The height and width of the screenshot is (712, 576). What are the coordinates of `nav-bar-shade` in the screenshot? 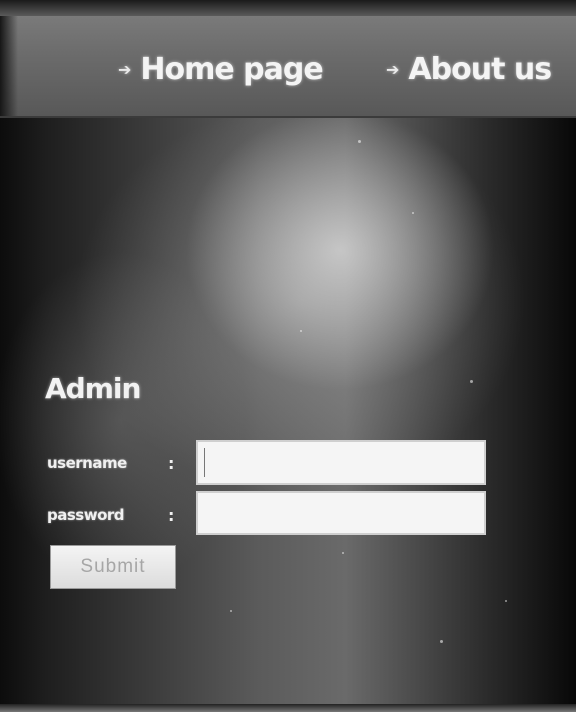 It's located at (9, 66).